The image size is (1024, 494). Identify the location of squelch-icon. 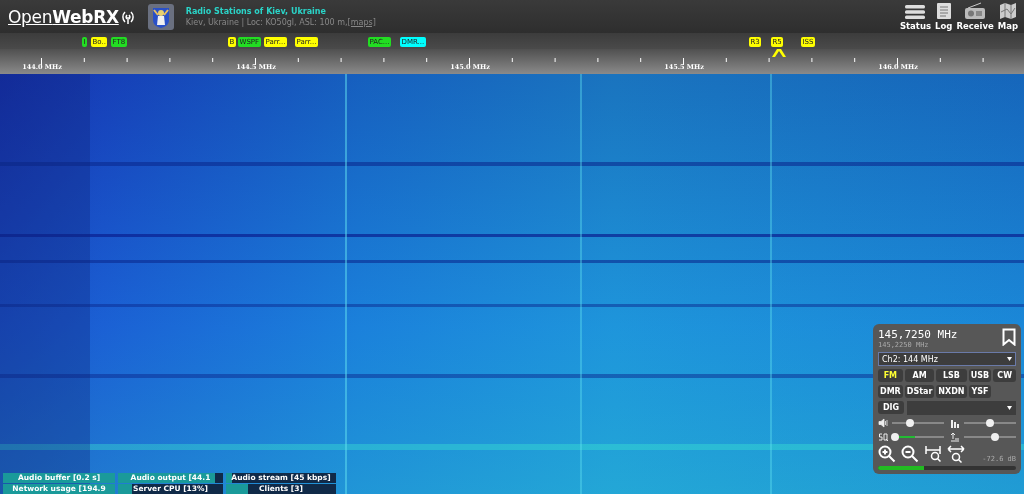
(883, 437).